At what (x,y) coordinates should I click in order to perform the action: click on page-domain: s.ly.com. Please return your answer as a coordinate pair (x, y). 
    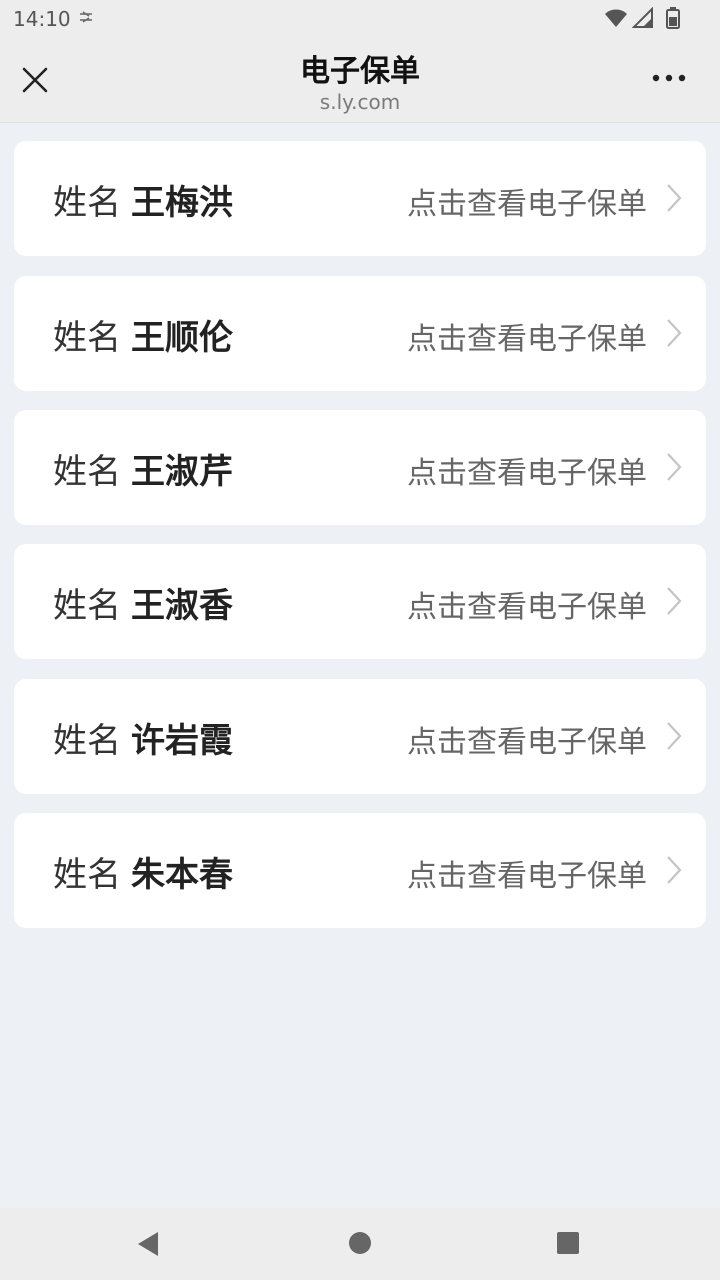
    Looking at the image, I should click on (360, 102).